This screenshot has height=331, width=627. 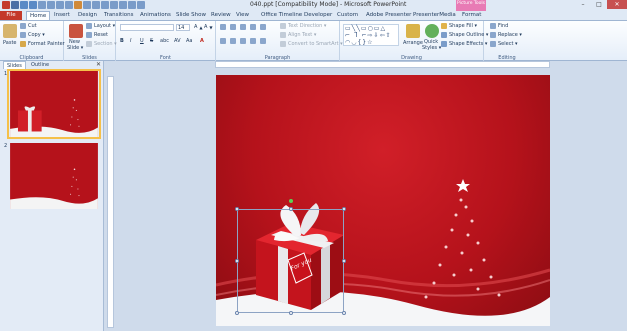 I want to click on shapes-icon, so click(x=96, y=5).